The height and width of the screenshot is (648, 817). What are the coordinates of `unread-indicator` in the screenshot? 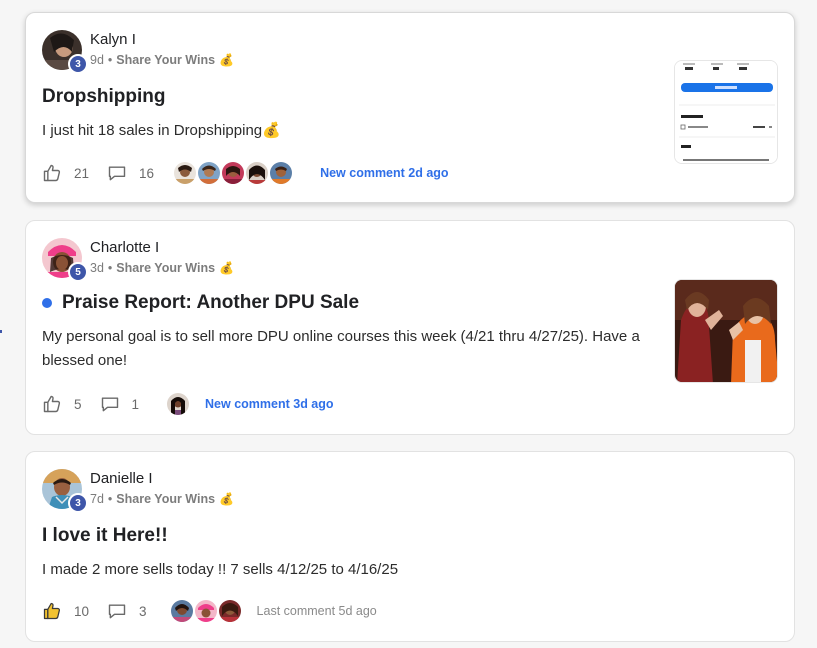 It's located at (47, 303).